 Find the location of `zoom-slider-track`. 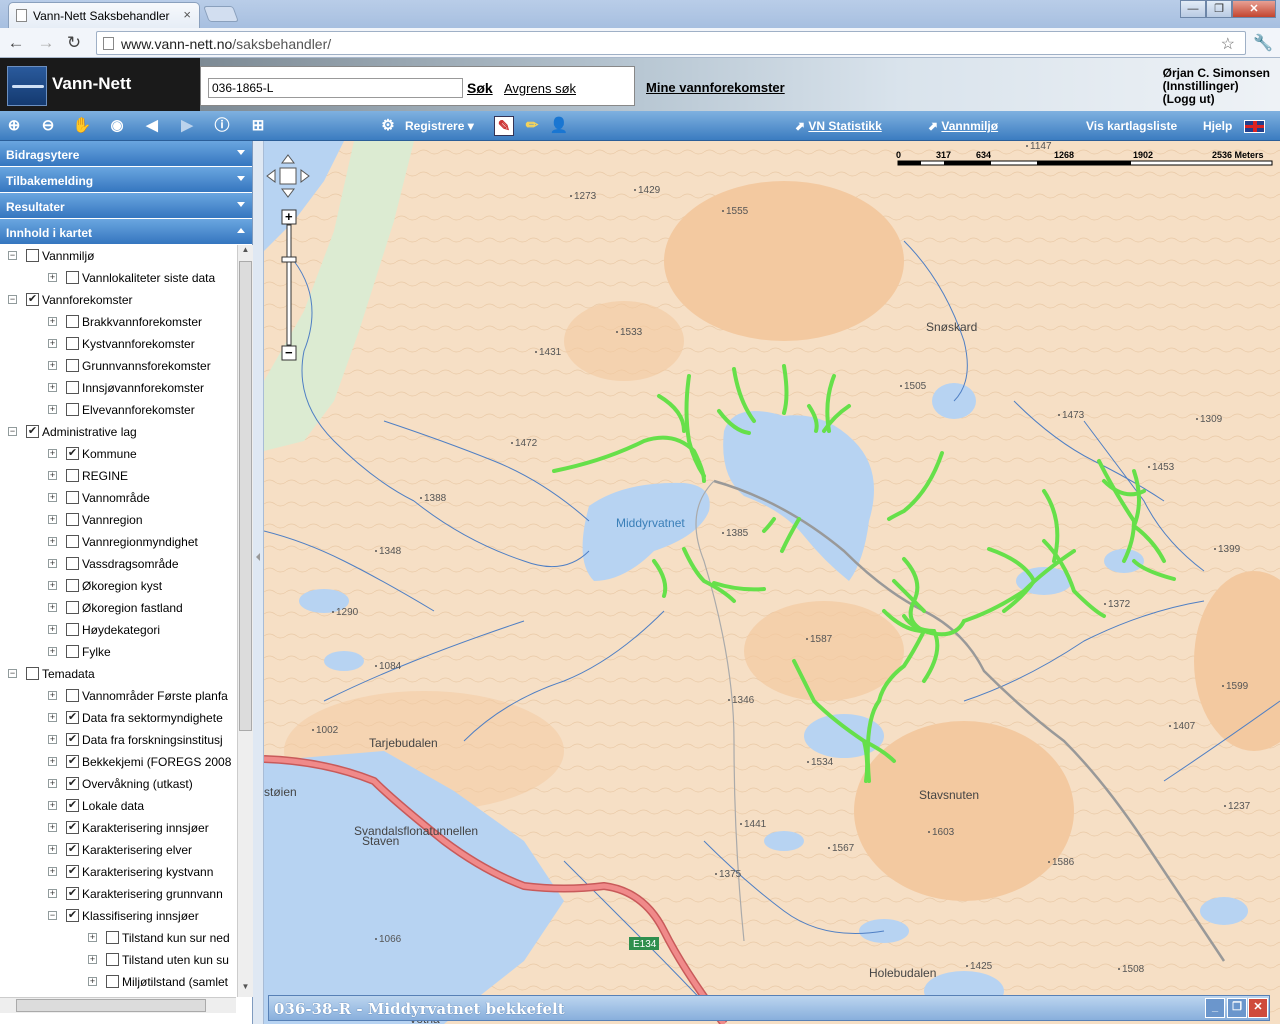

zoom-slider-track is located at coordinates (289, 285).